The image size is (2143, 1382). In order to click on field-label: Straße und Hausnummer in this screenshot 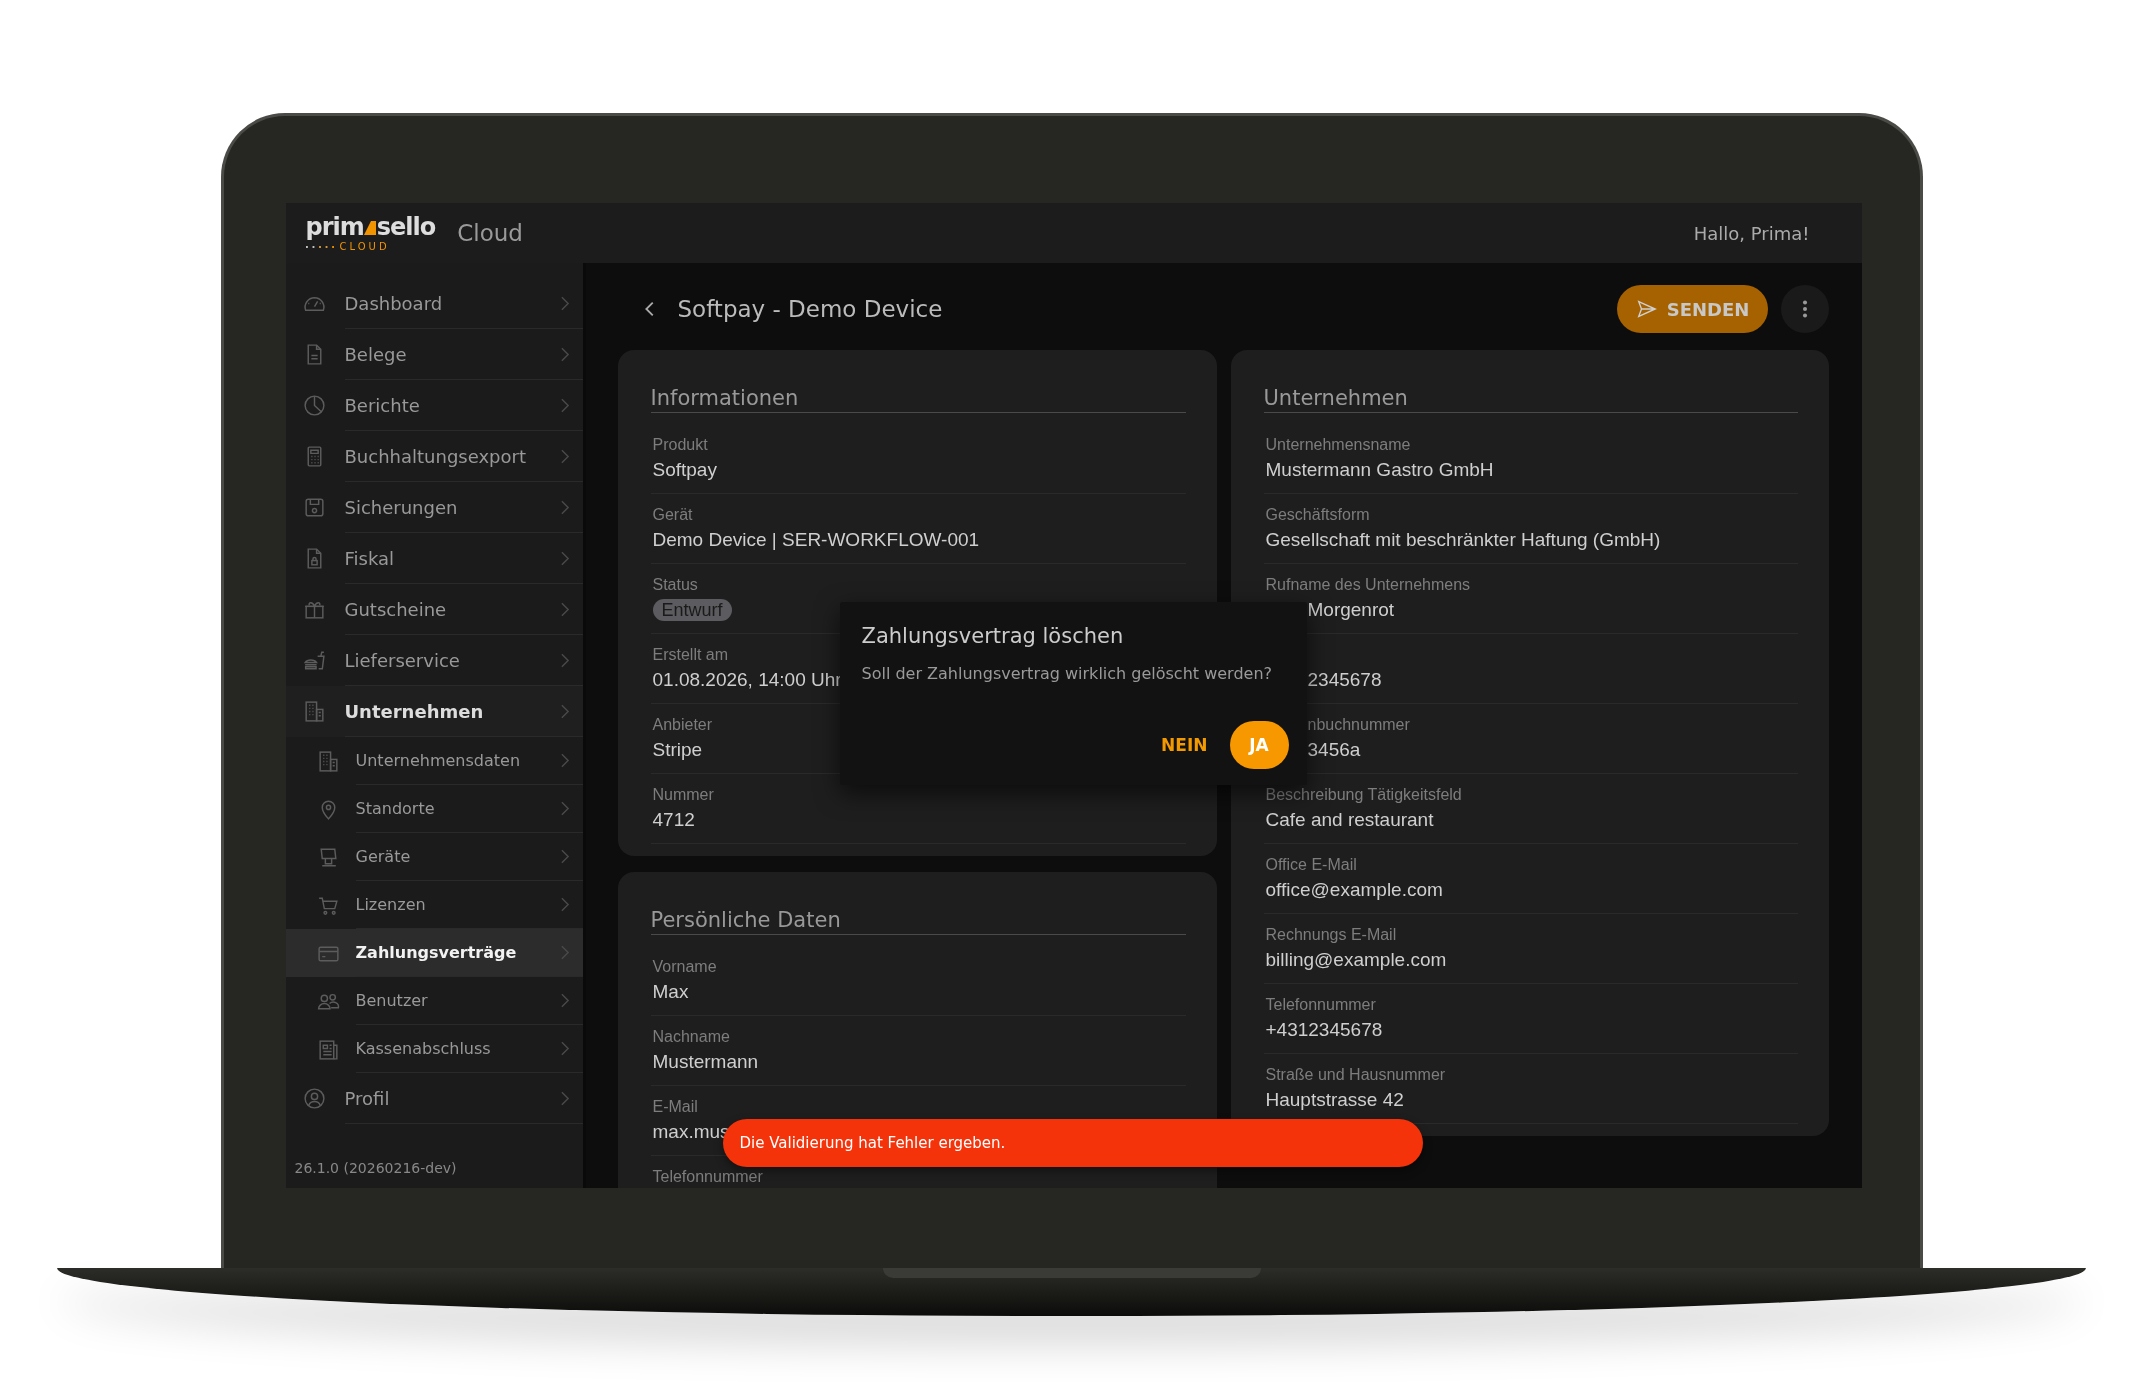, I will do `click(1355, 1074)`.